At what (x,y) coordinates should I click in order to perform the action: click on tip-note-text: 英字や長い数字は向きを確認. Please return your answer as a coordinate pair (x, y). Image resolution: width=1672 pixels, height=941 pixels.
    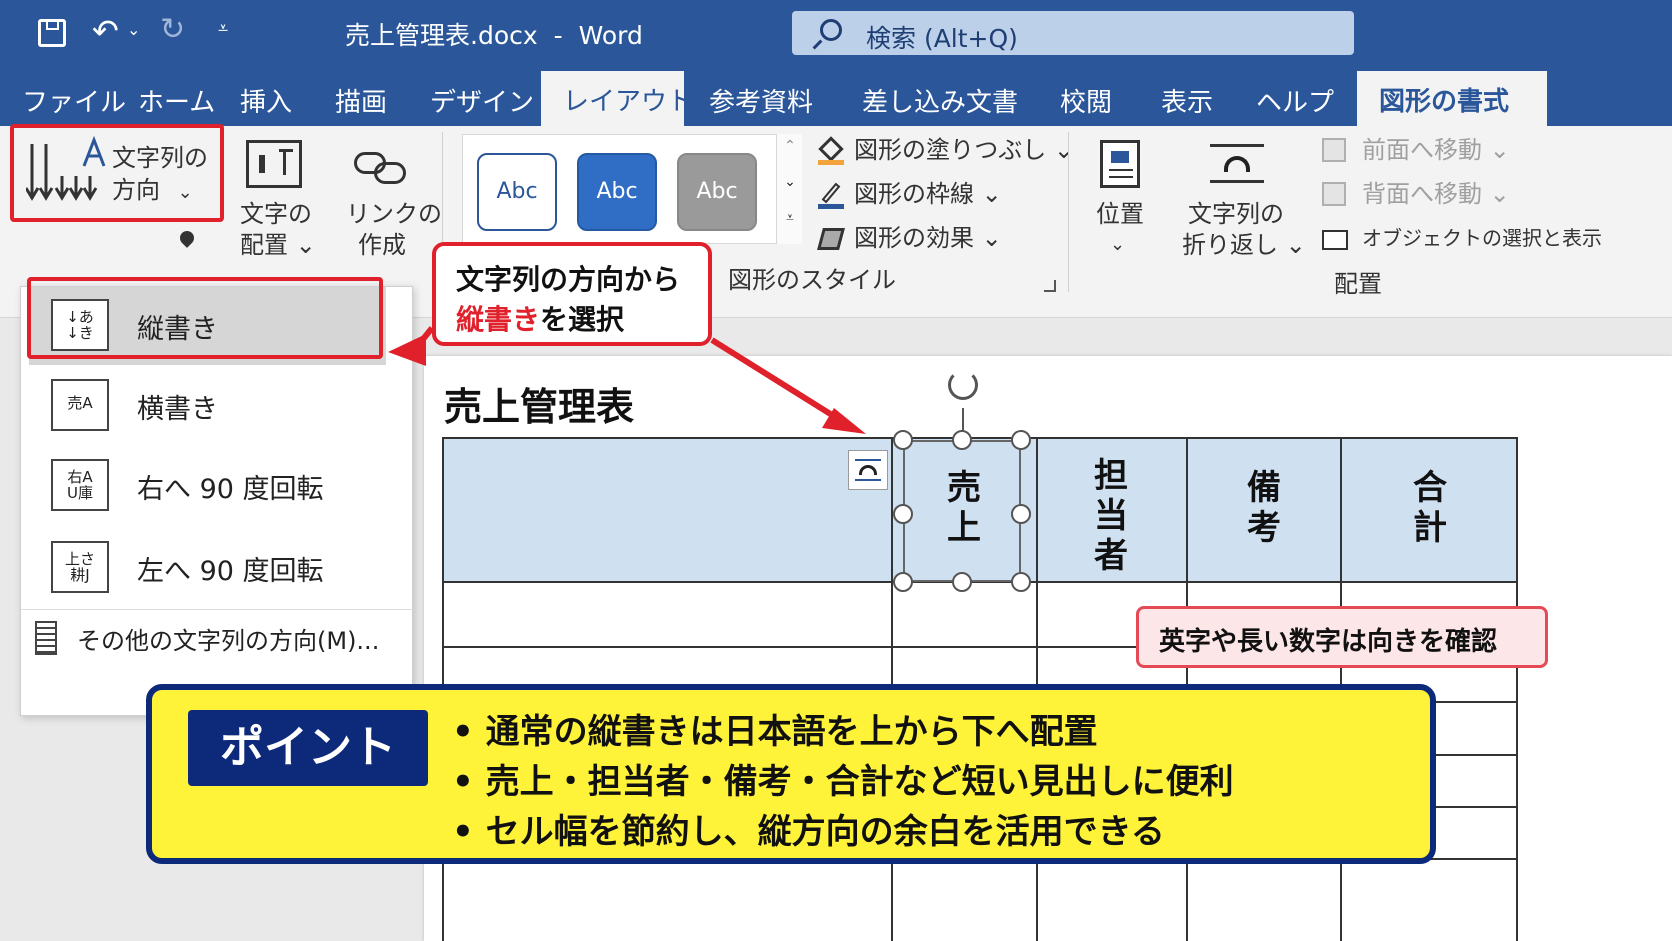
    Looking at the image, I should click on (1328, 642).